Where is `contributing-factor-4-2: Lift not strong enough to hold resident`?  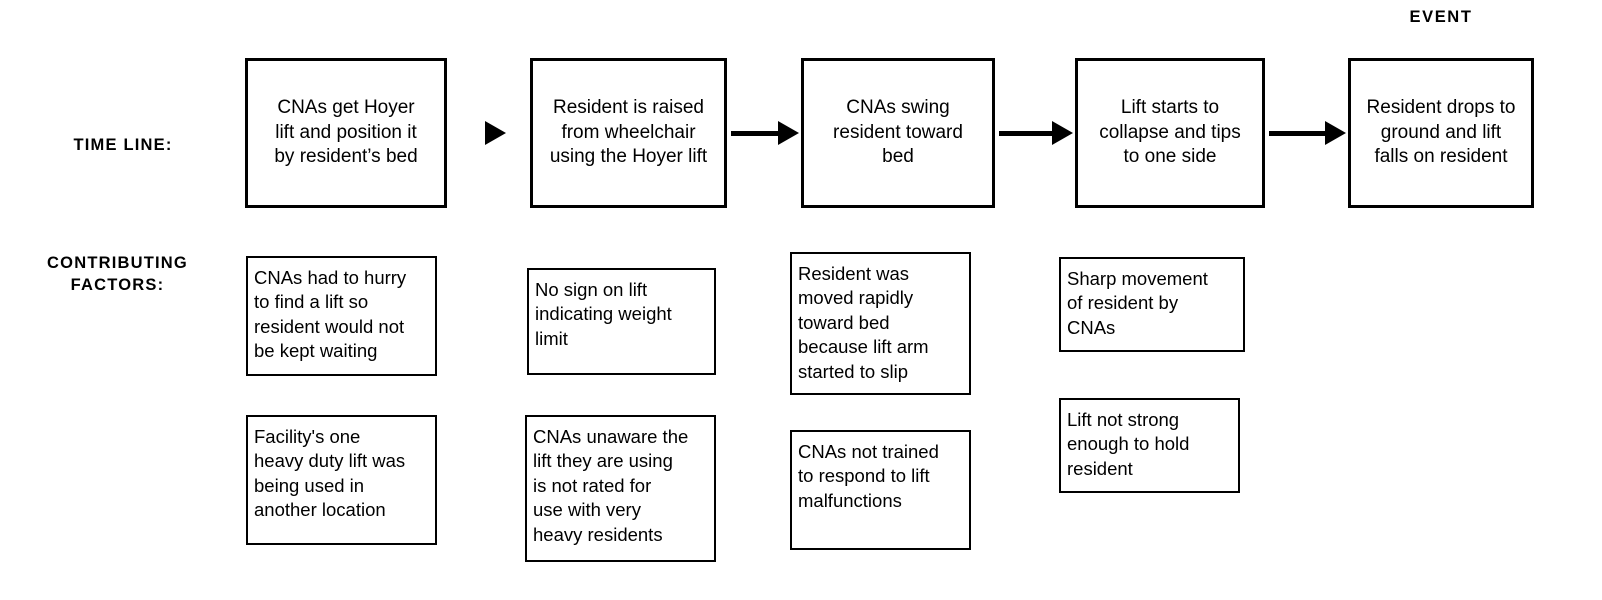 contributing-factor-4-2: Lift not strong enough to hold resident is located at coordinates (1149, 445).